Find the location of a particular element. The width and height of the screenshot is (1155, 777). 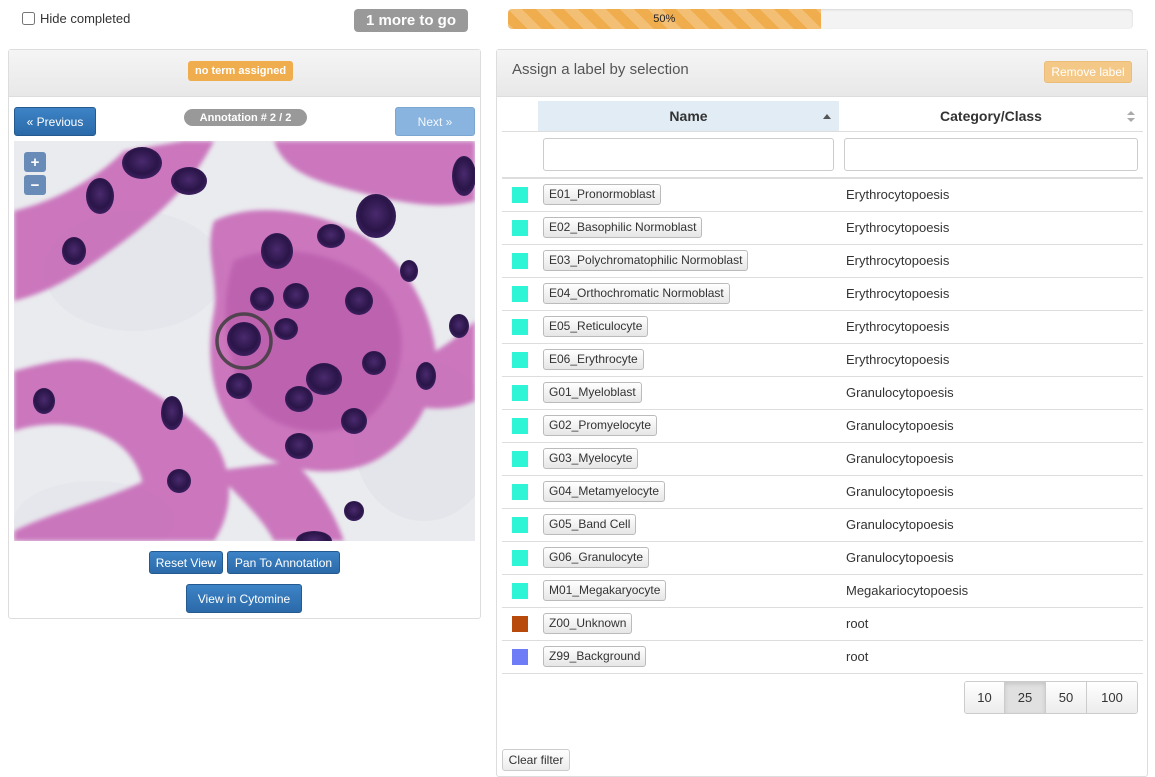

name-column-header: Name is located at coordinates (688, 116).